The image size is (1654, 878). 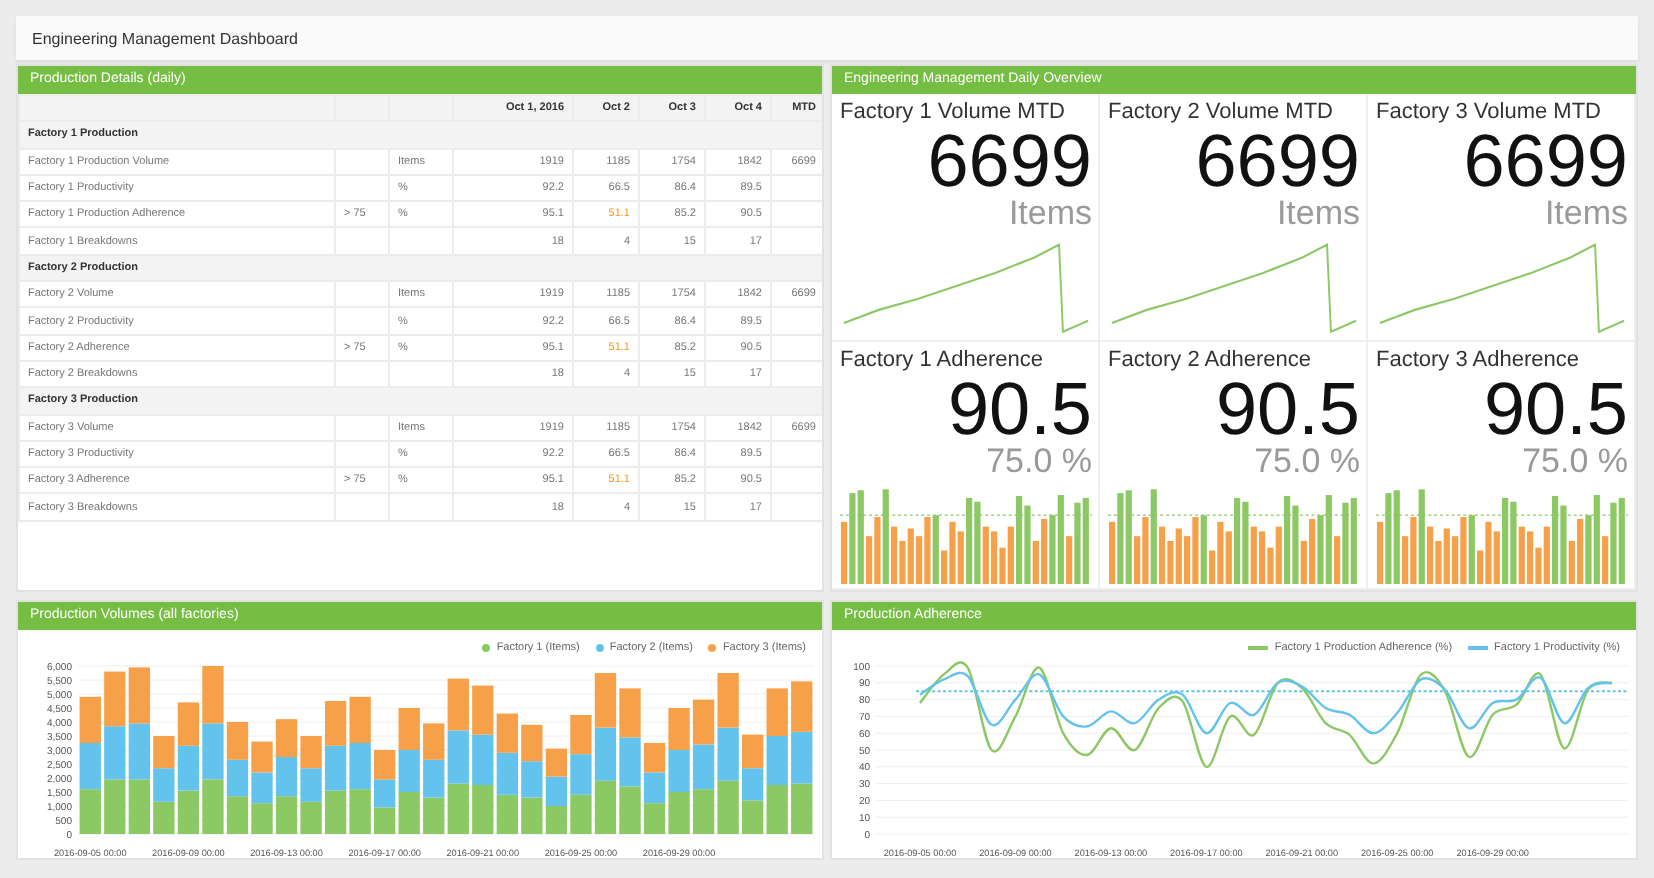 I want to click on tile-title: Factory 2 Adherence, so click(x=1211, y=360).